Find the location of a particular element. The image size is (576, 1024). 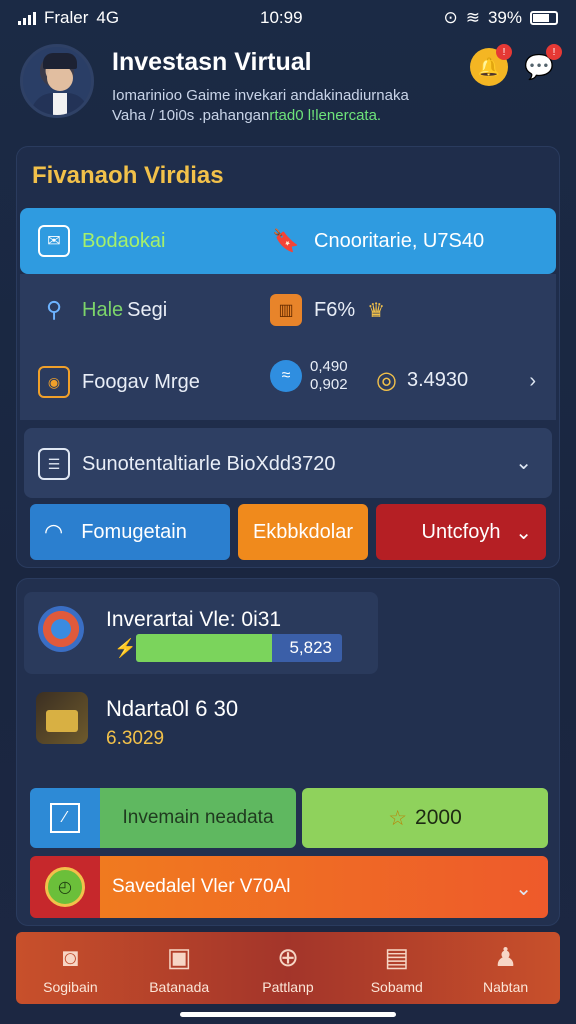

row3-left: ◉ Foogav Mrge is located at coordinates (119, 382).